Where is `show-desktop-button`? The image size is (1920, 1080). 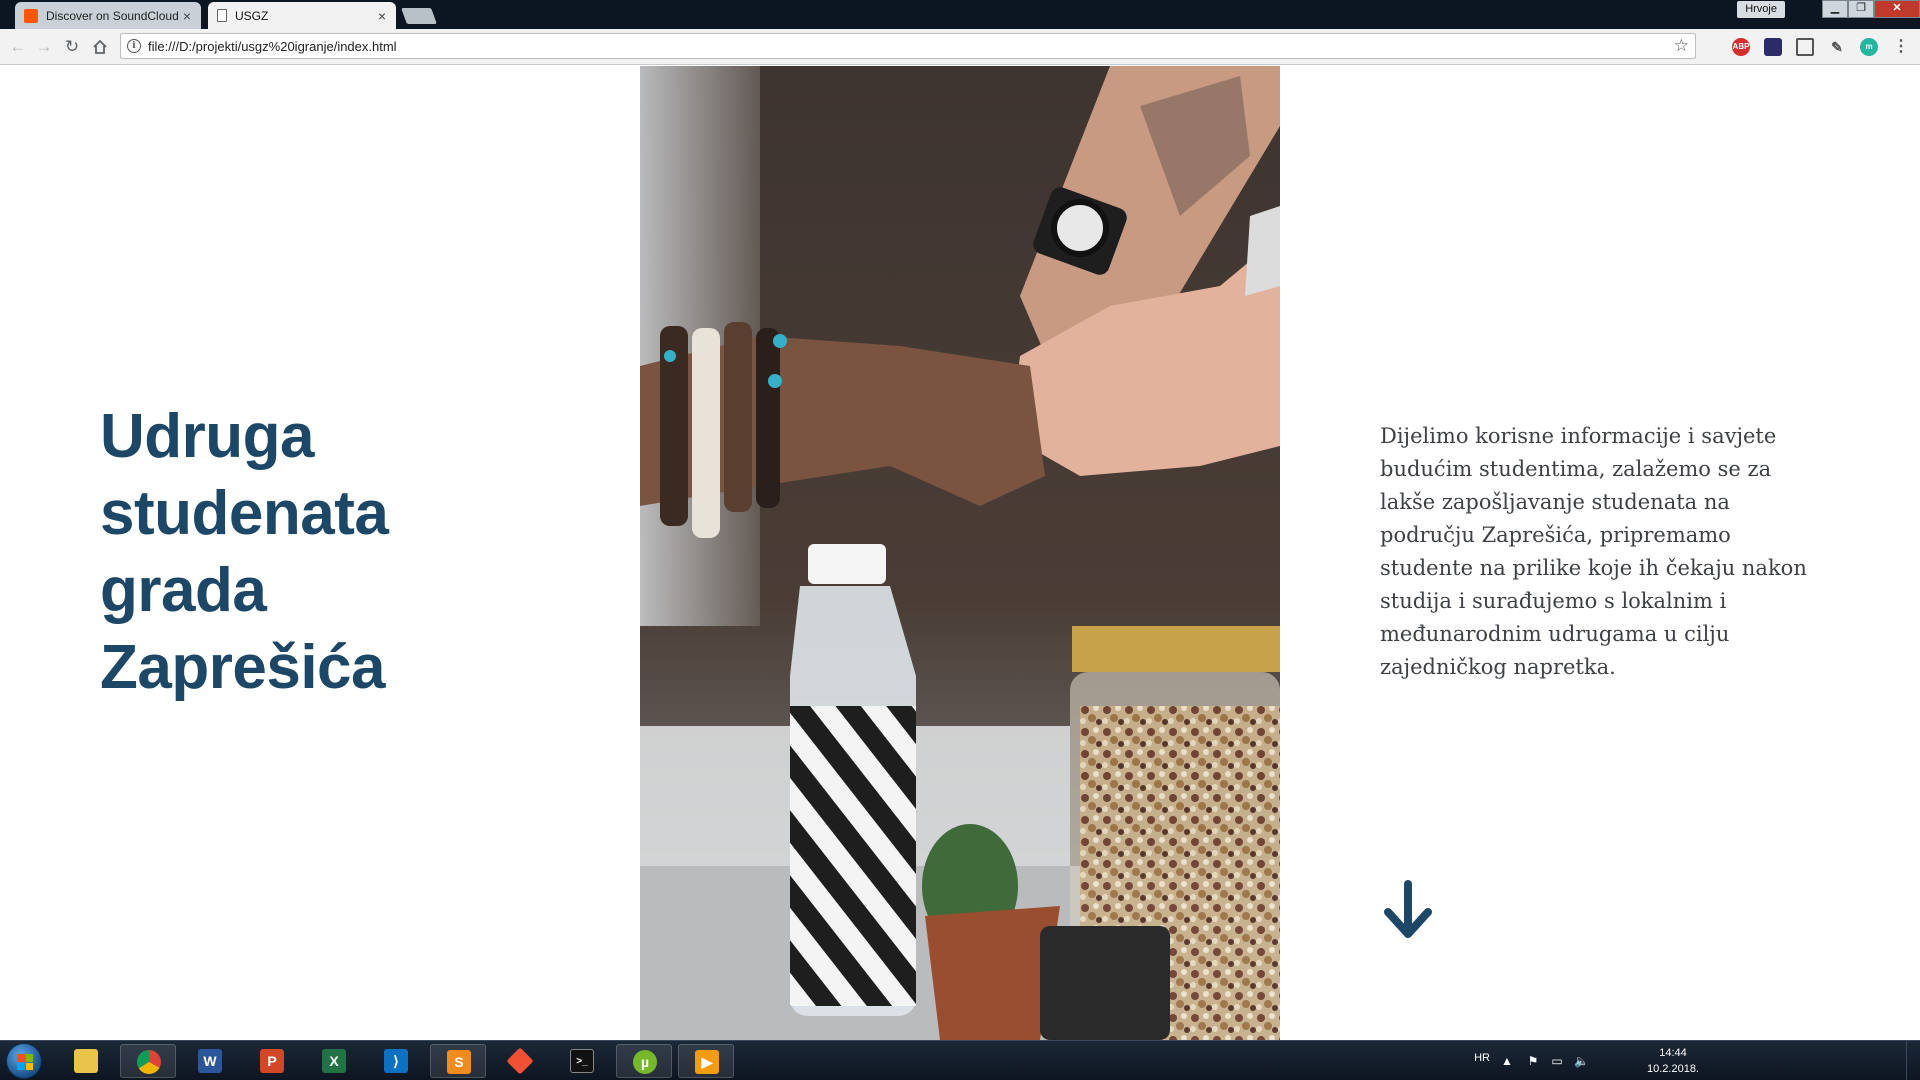 show-desktop-button is located at coordinates (1913, 1060).